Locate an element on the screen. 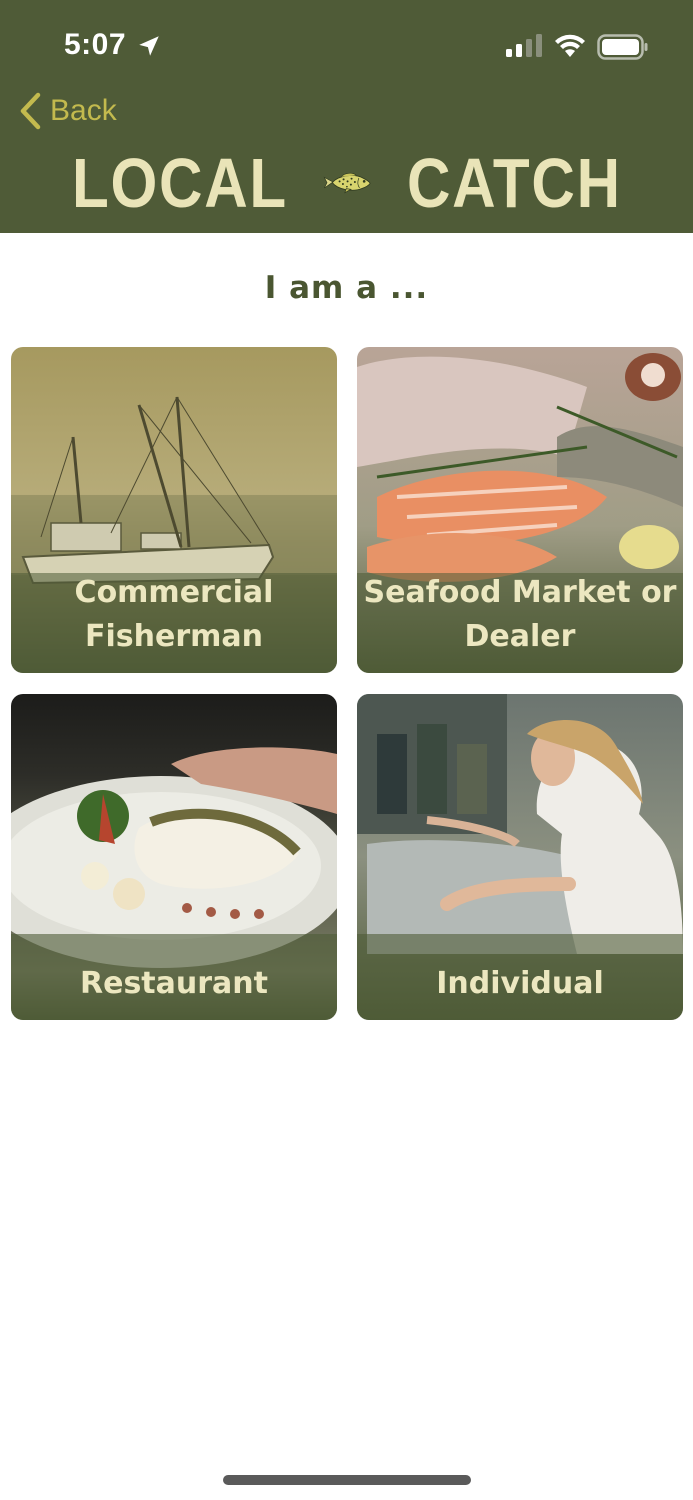 The height and width of the screenshot is (1500, 693). option-label-individual: Individual is located at coordinates (520, 983).